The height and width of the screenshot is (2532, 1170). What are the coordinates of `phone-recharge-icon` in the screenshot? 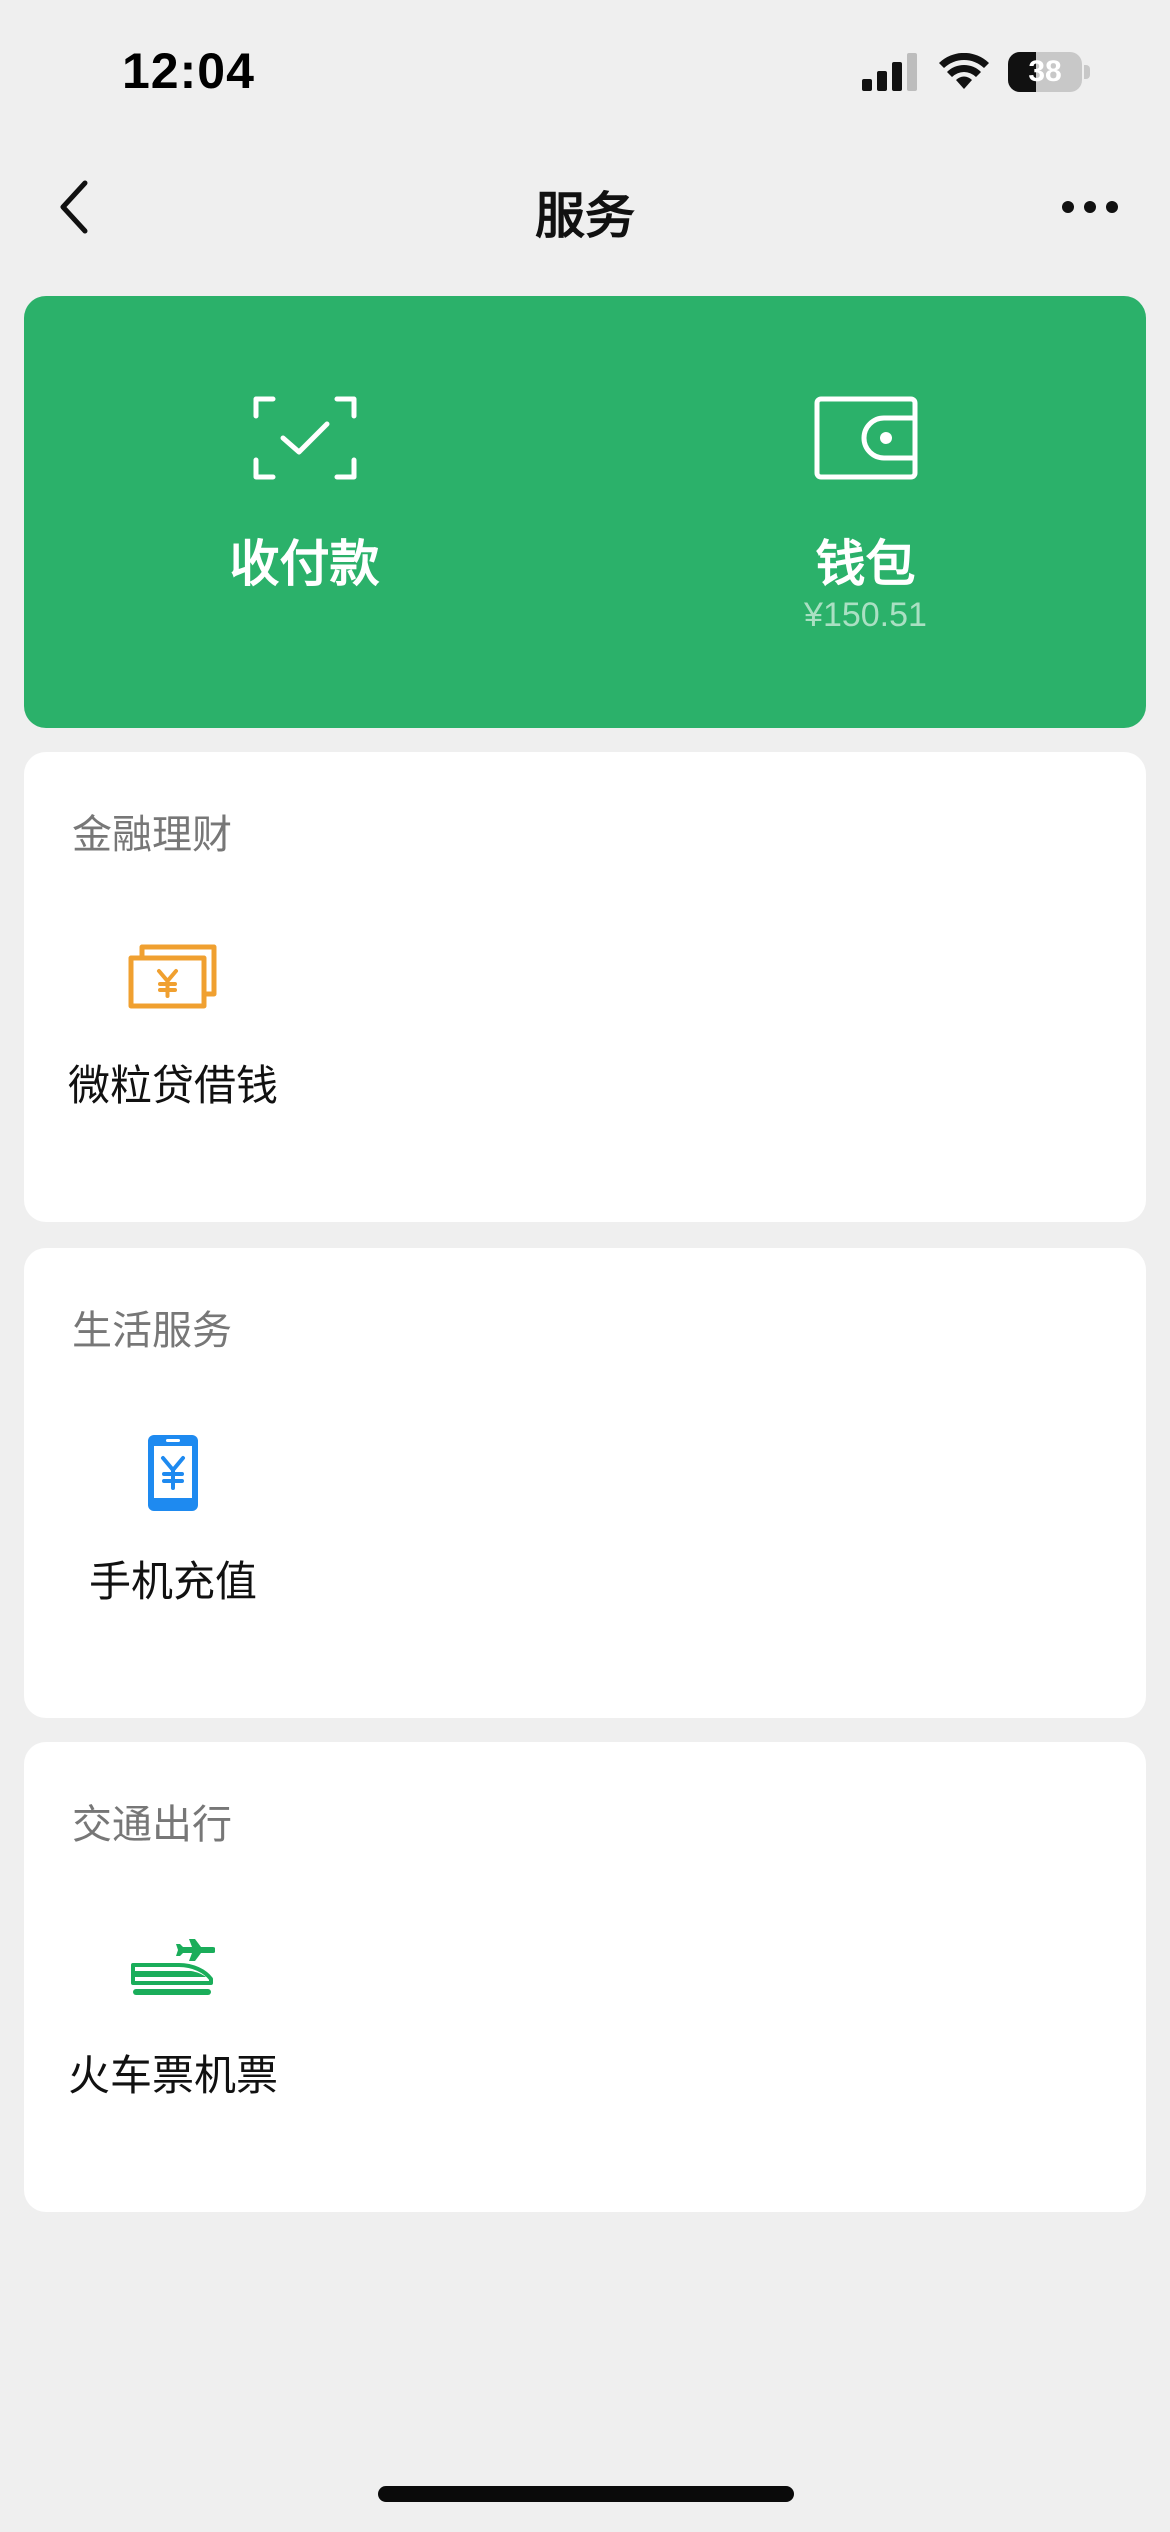 It's located at (173, 1473).